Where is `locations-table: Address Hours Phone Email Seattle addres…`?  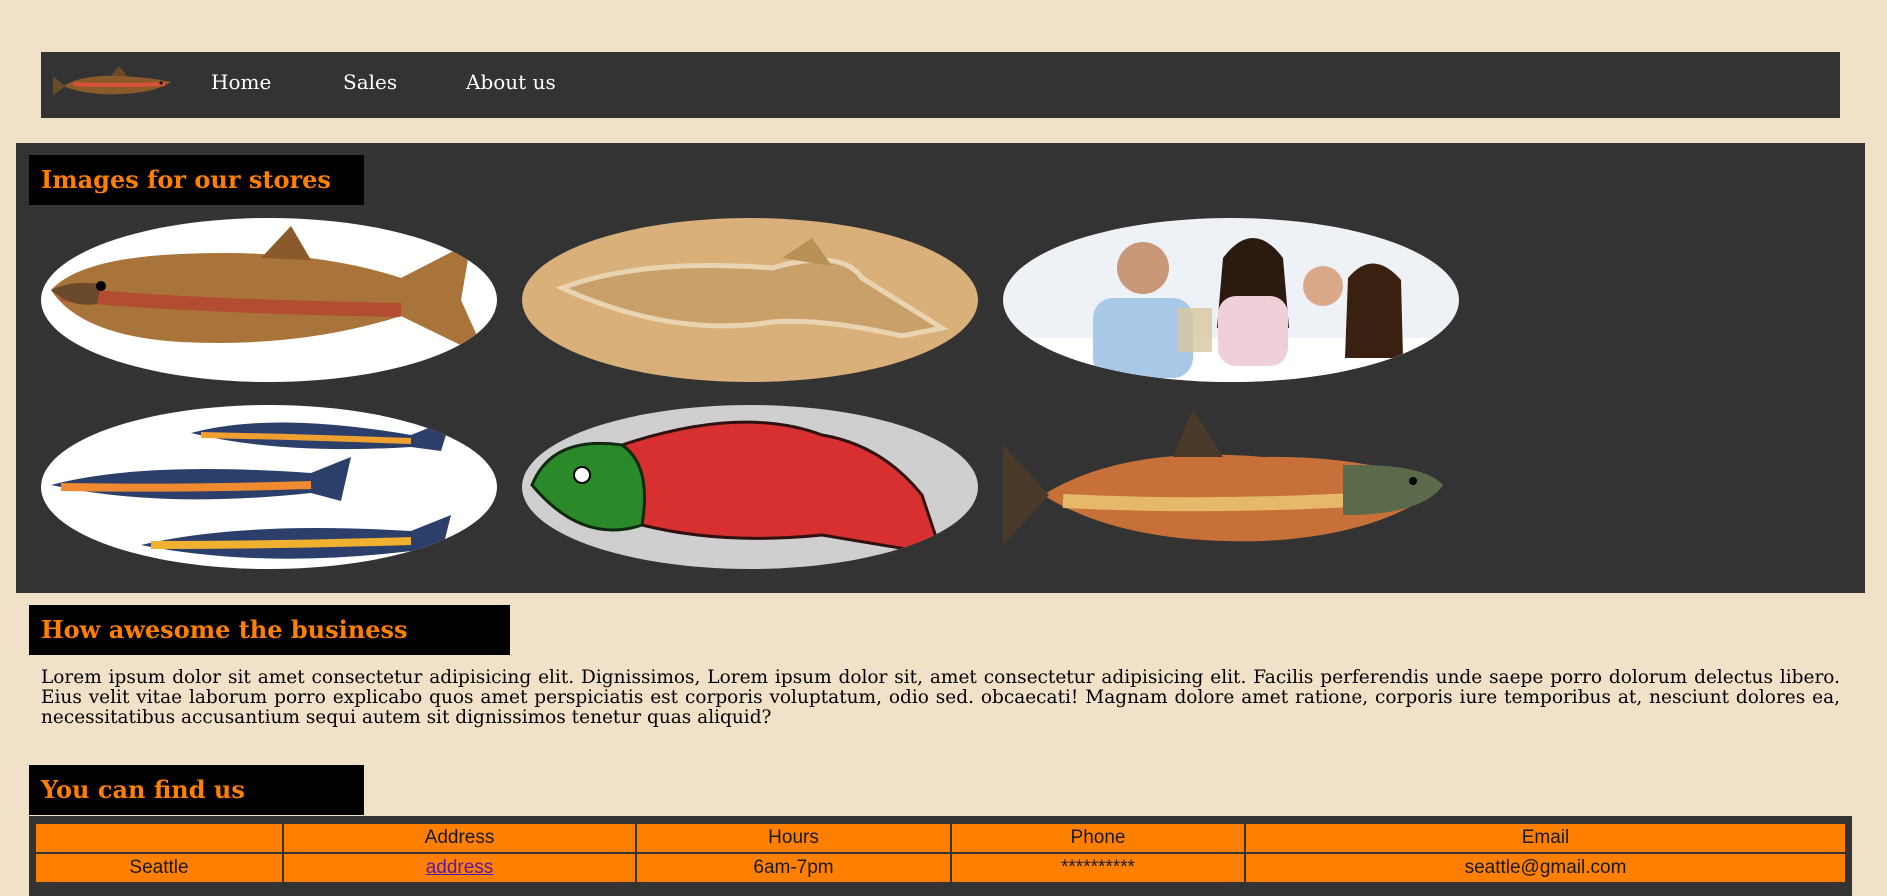
locations-table: Address Hours Phone Email Seattle addres… is located at coordinates (940, 853).